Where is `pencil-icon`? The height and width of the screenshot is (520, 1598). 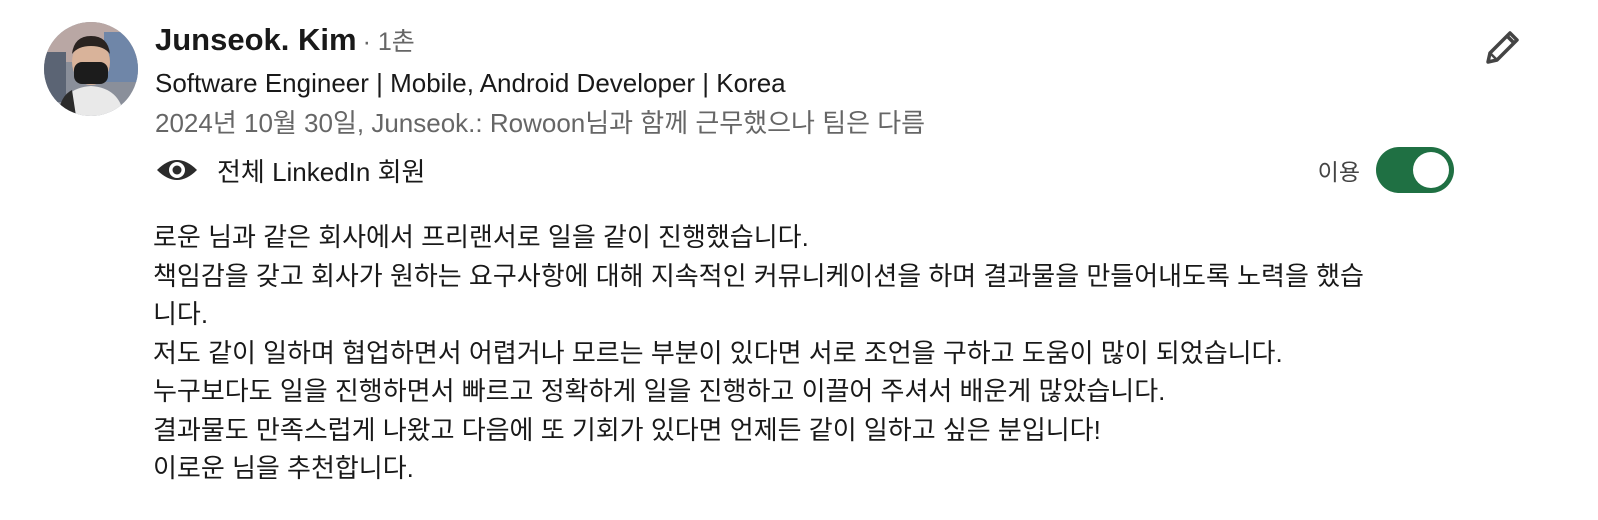
pencil-icon is located at coordinates (1502, 47).